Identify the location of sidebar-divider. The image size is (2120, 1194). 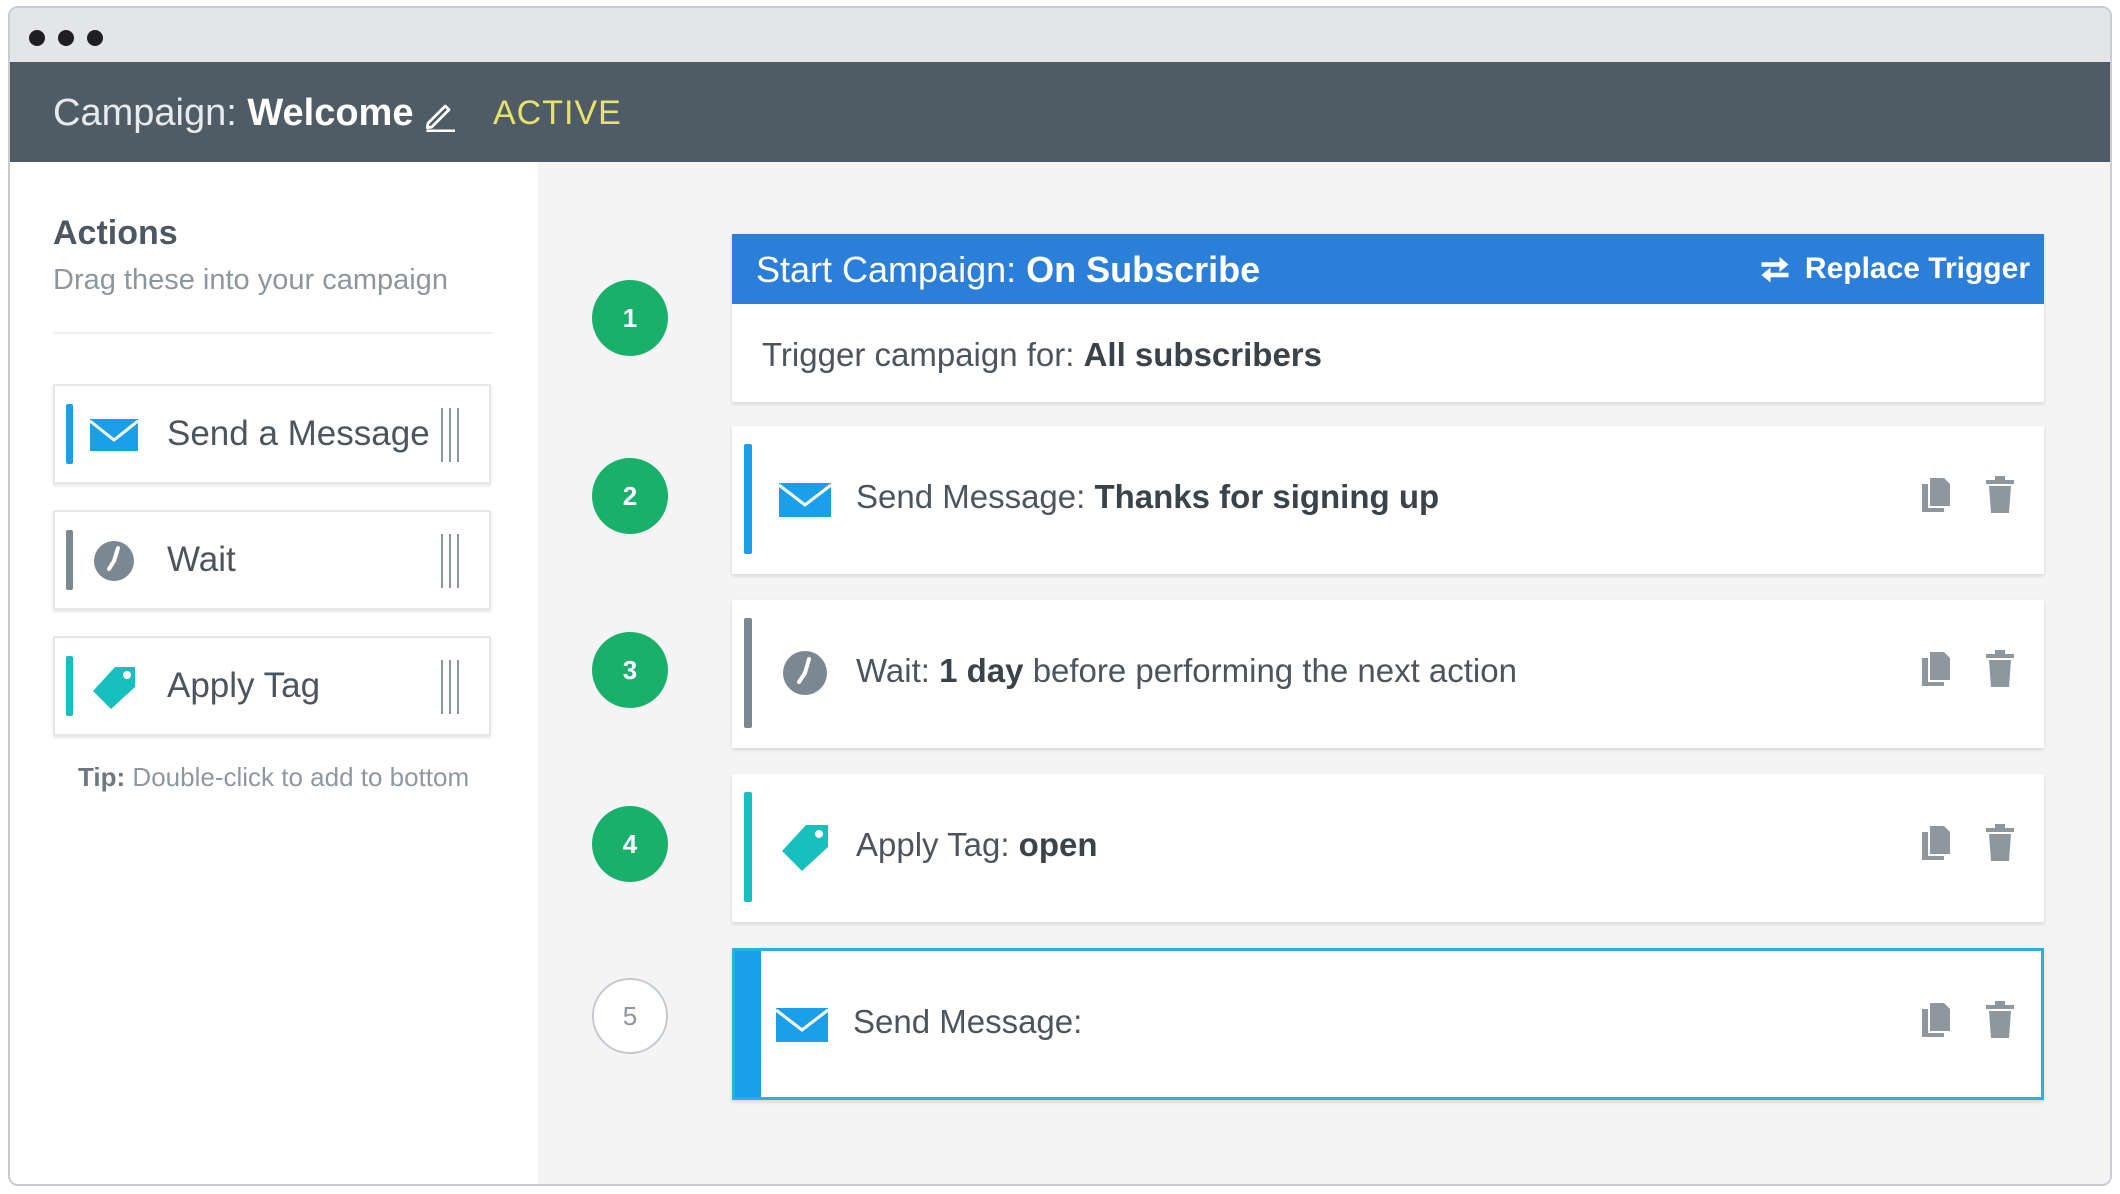
(273, 333).